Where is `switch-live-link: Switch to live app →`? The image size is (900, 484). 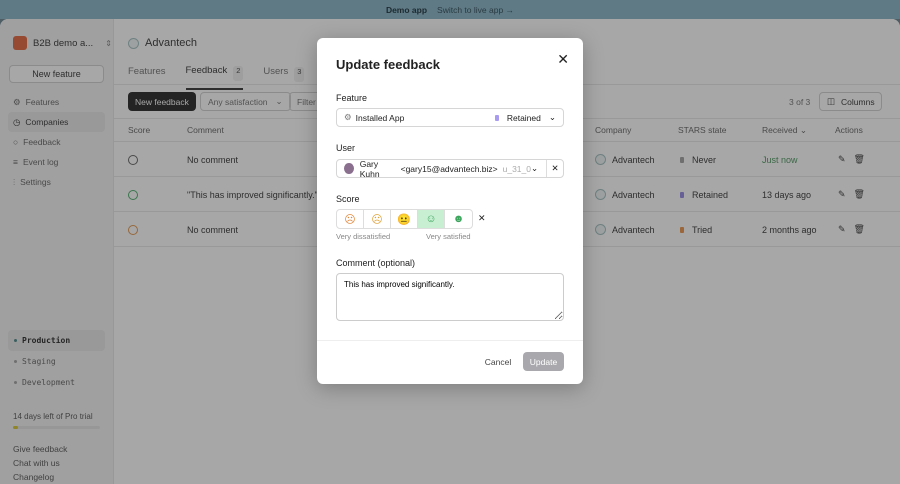
switch-live-link: Switch to live app → is located at coordinates (475, 10).